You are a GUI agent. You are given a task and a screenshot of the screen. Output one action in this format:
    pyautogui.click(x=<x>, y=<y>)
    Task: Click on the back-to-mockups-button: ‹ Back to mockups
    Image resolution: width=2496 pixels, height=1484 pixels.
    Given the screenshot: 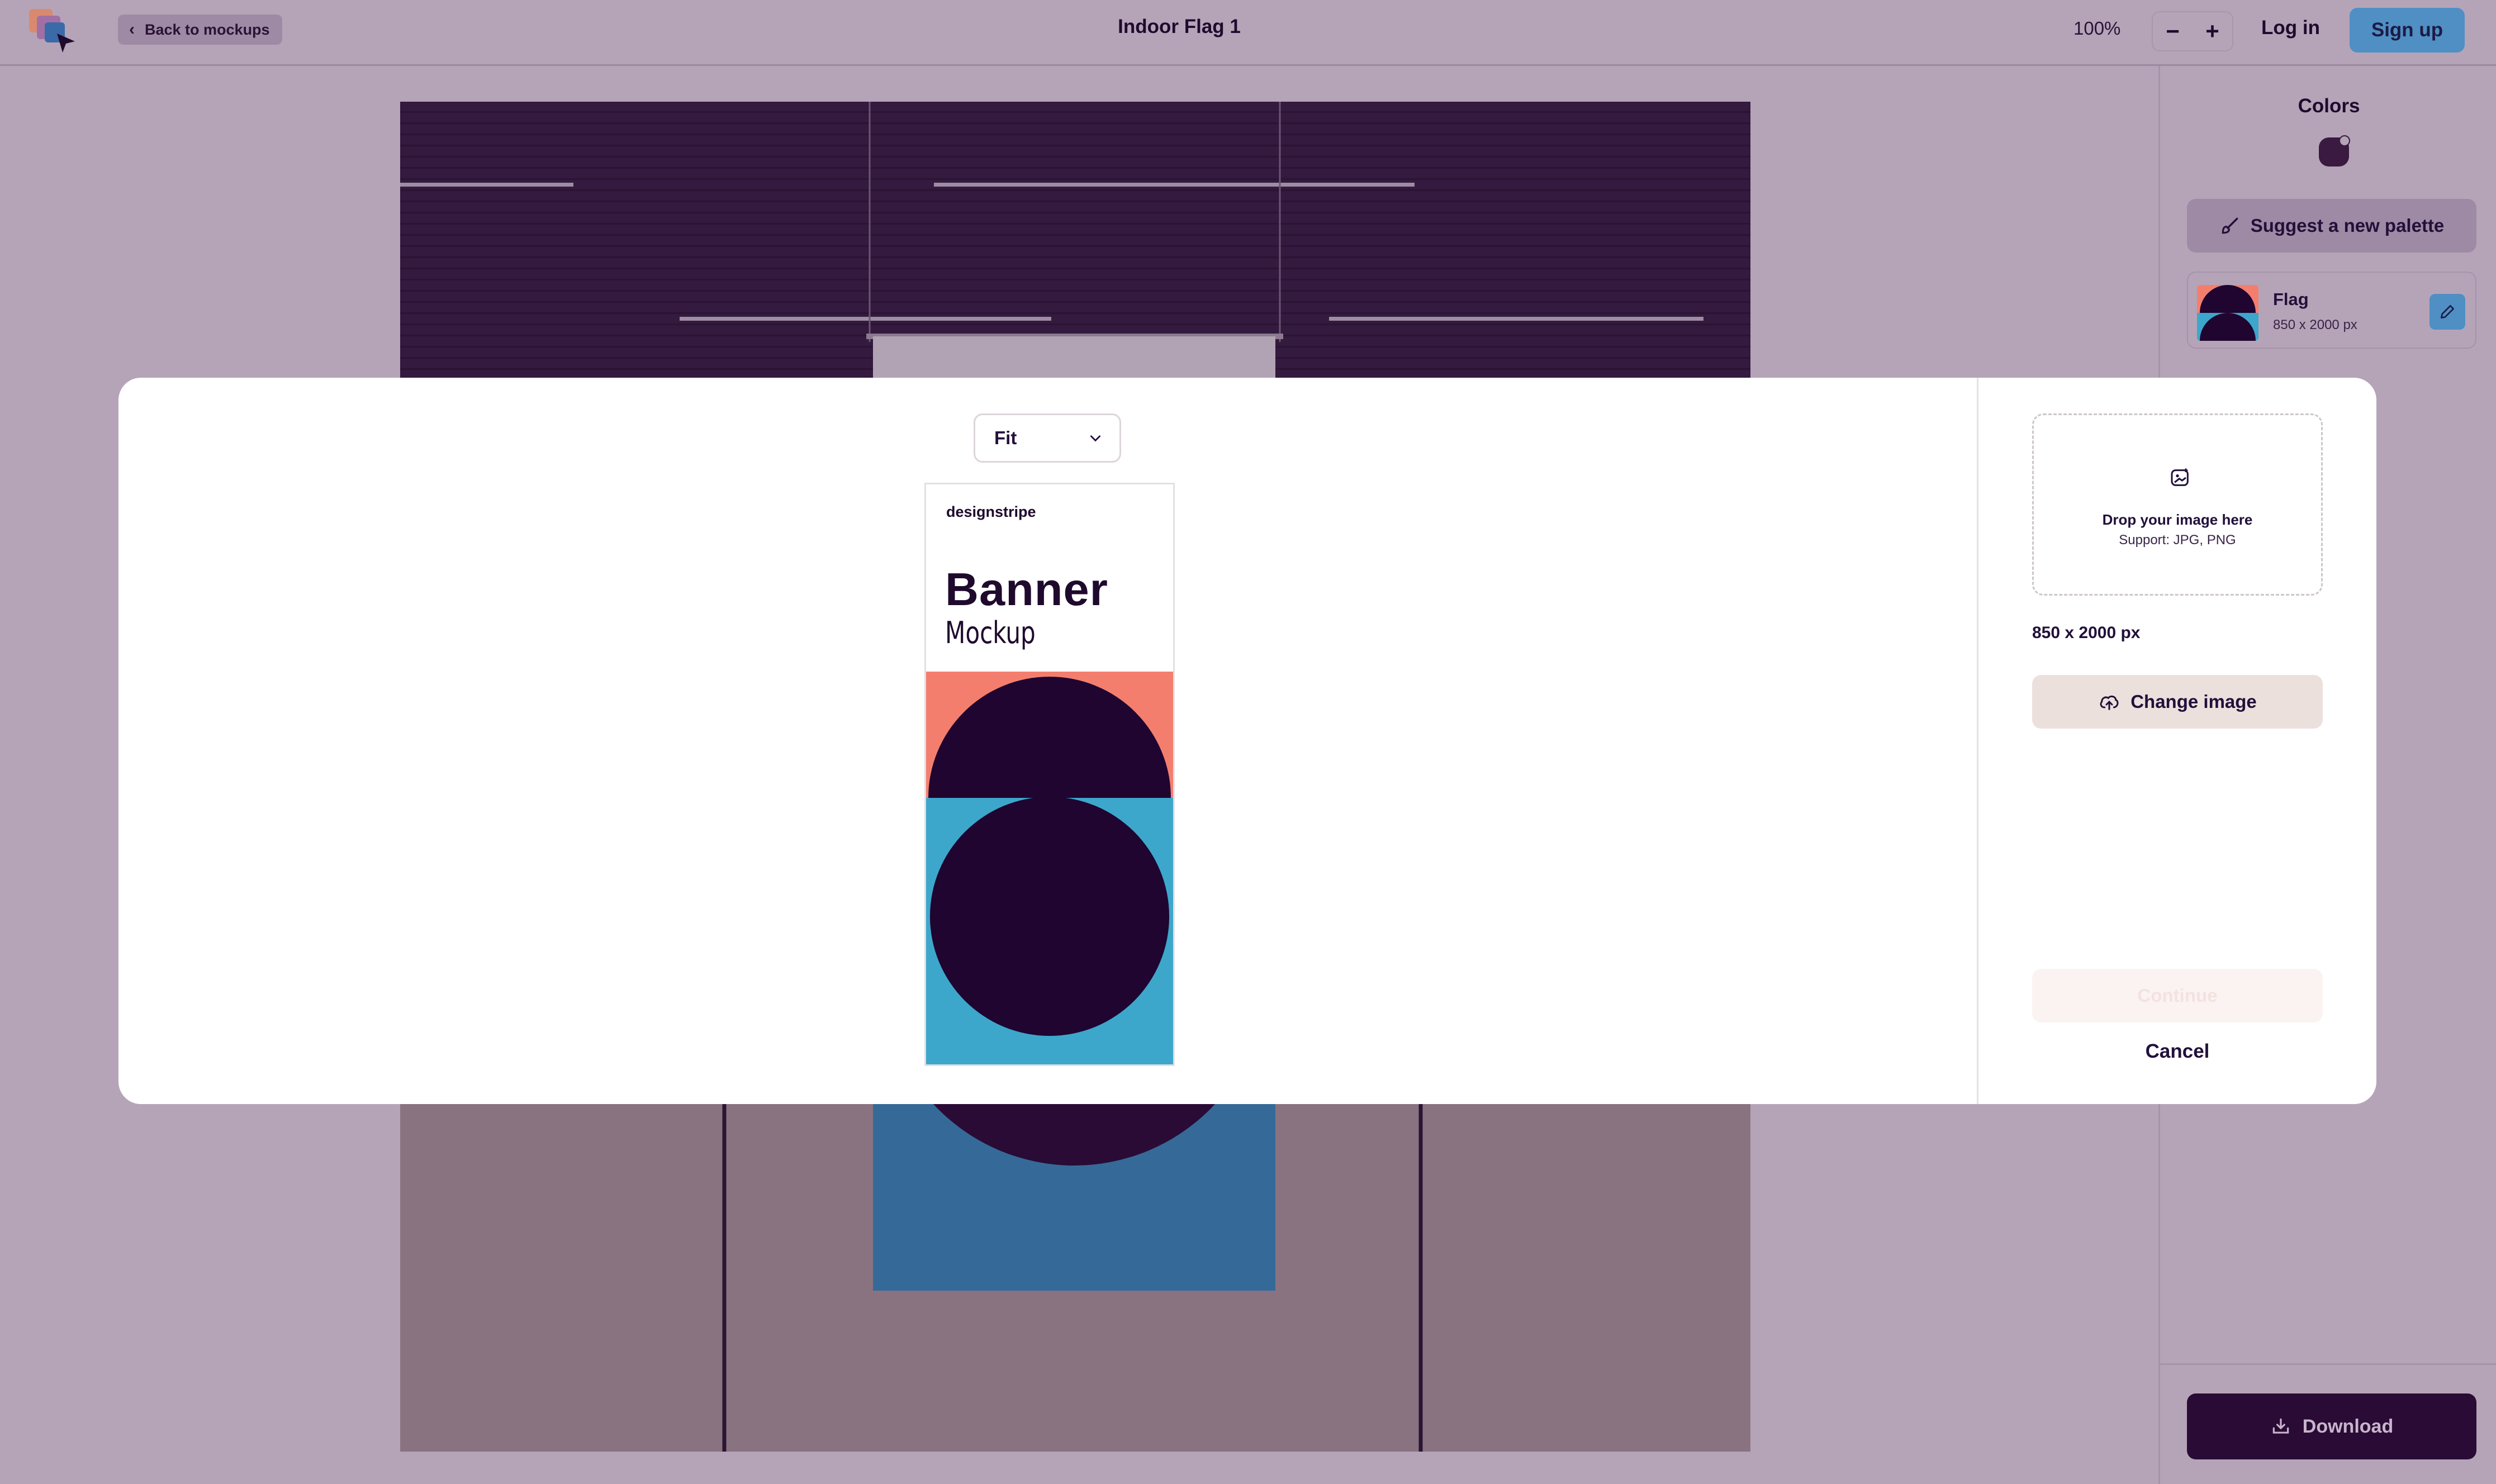 What is the action you would take?
    pyautogui.click(x=200, y=30)
    